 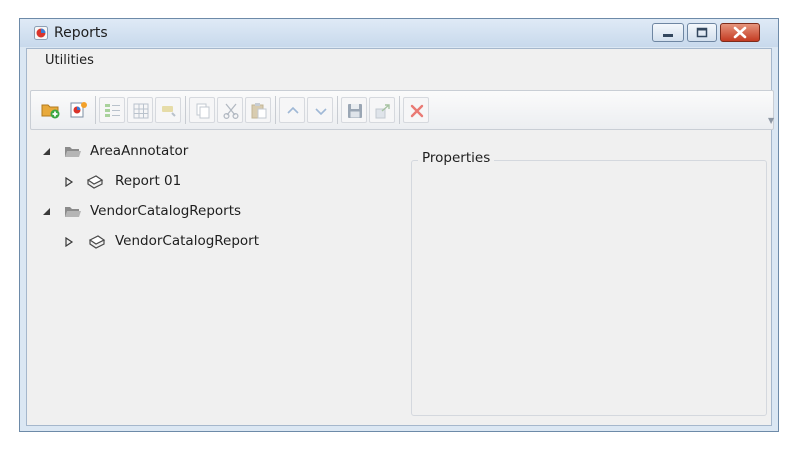 I want to click on list-view-button, so click(x=112, y=110).